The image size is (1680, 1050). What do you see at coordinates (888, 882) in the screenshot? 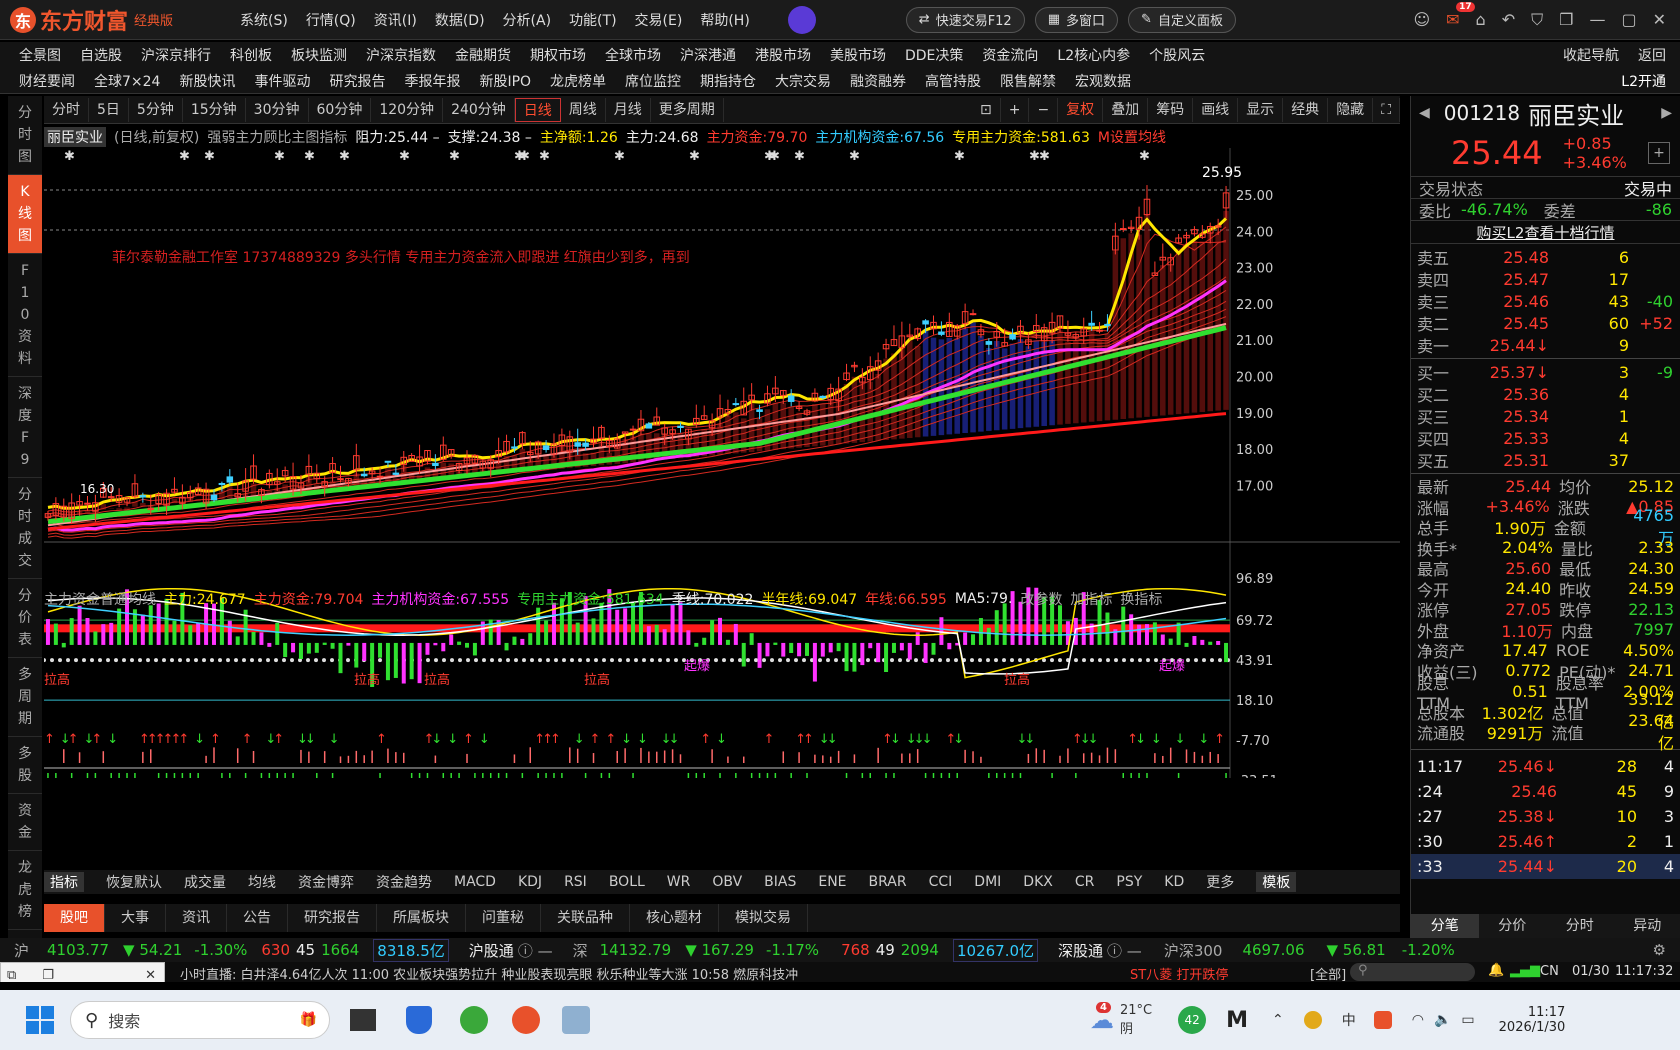
I see `indicator-14: BRAR` at bounding box center [888, 882].